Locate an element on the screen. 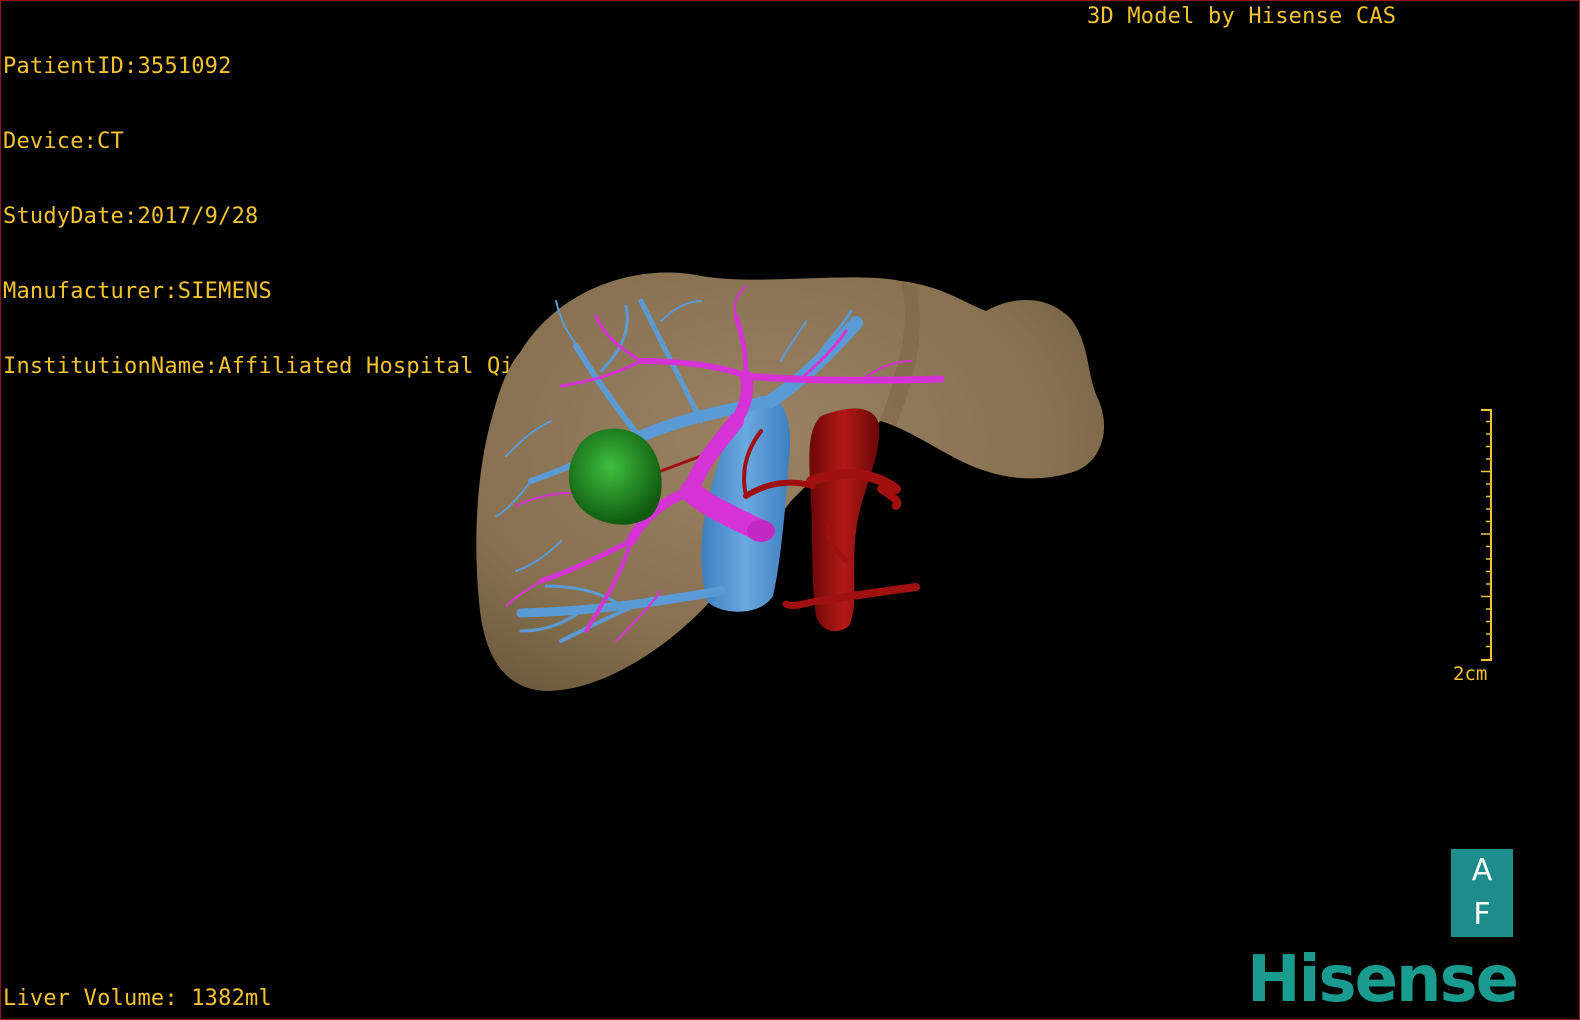 Image resolution: width=1580 pixels, height=1020 pixels. scale-bar is located at coordinates (1486, 535).